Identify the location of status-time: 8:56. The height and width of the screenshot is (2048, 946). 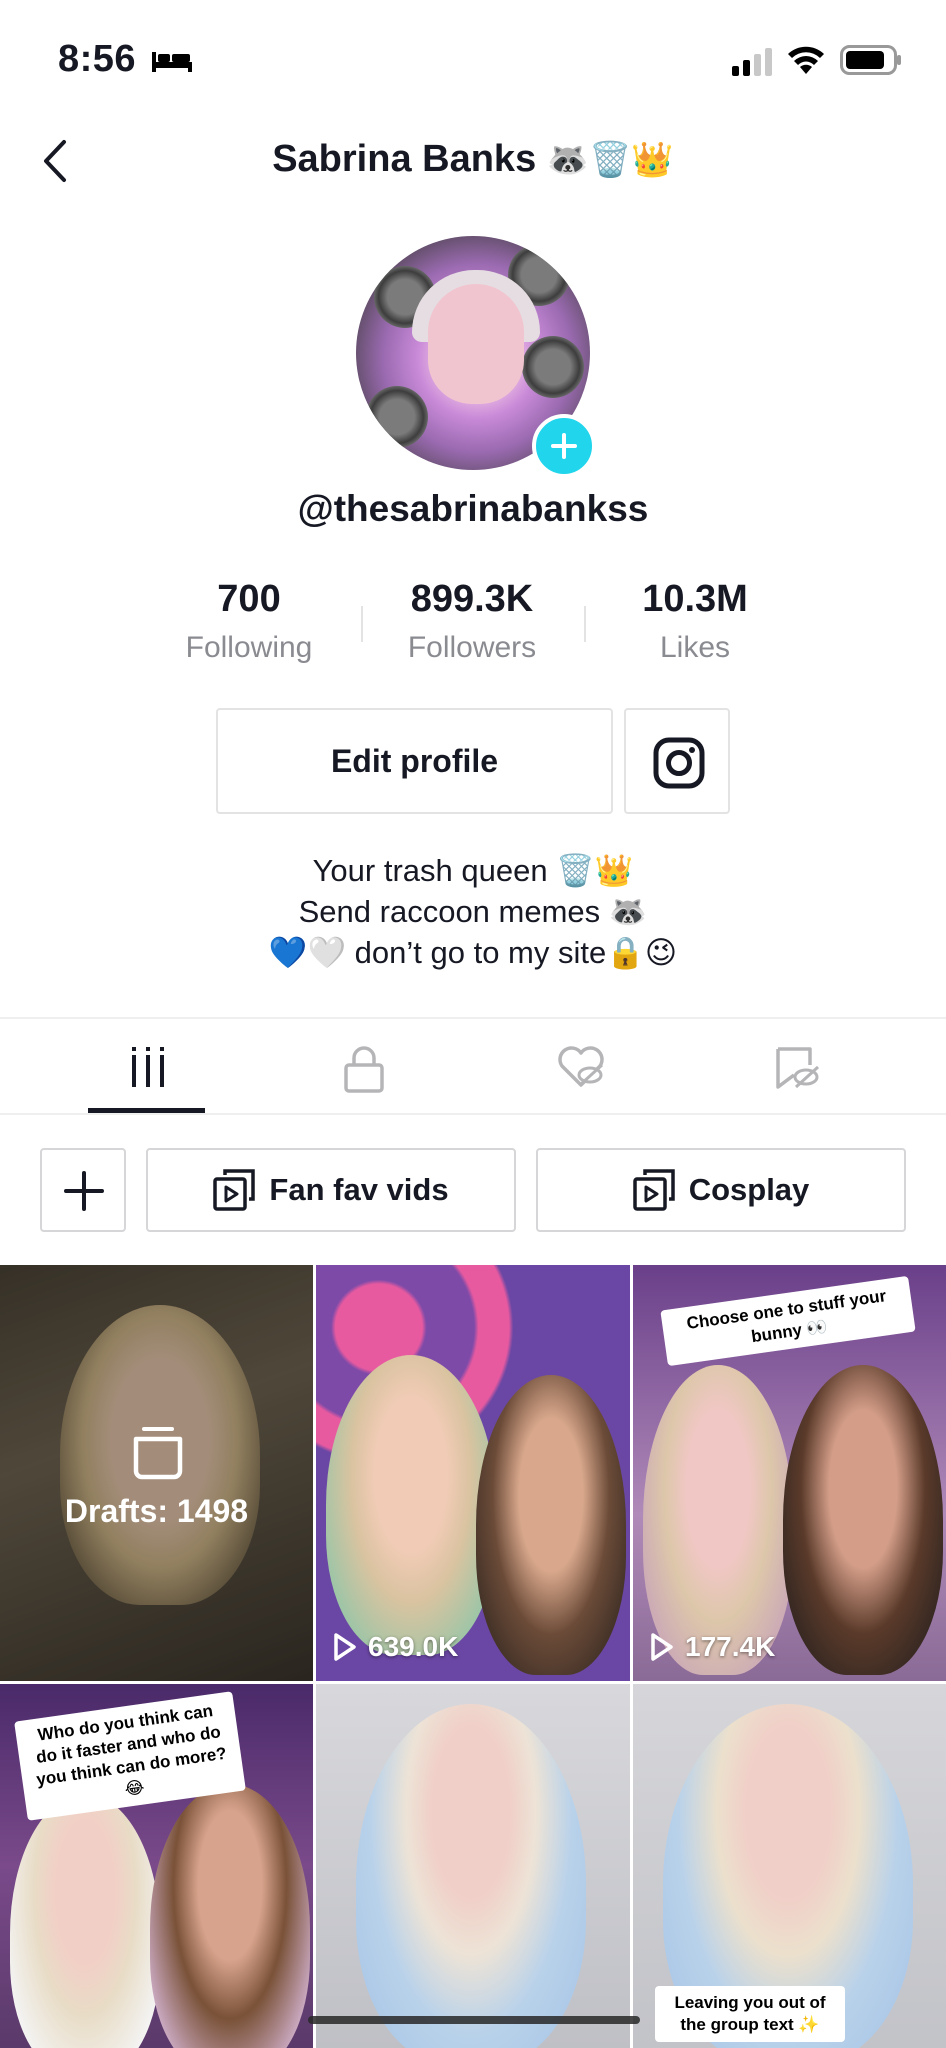
(97, 59).